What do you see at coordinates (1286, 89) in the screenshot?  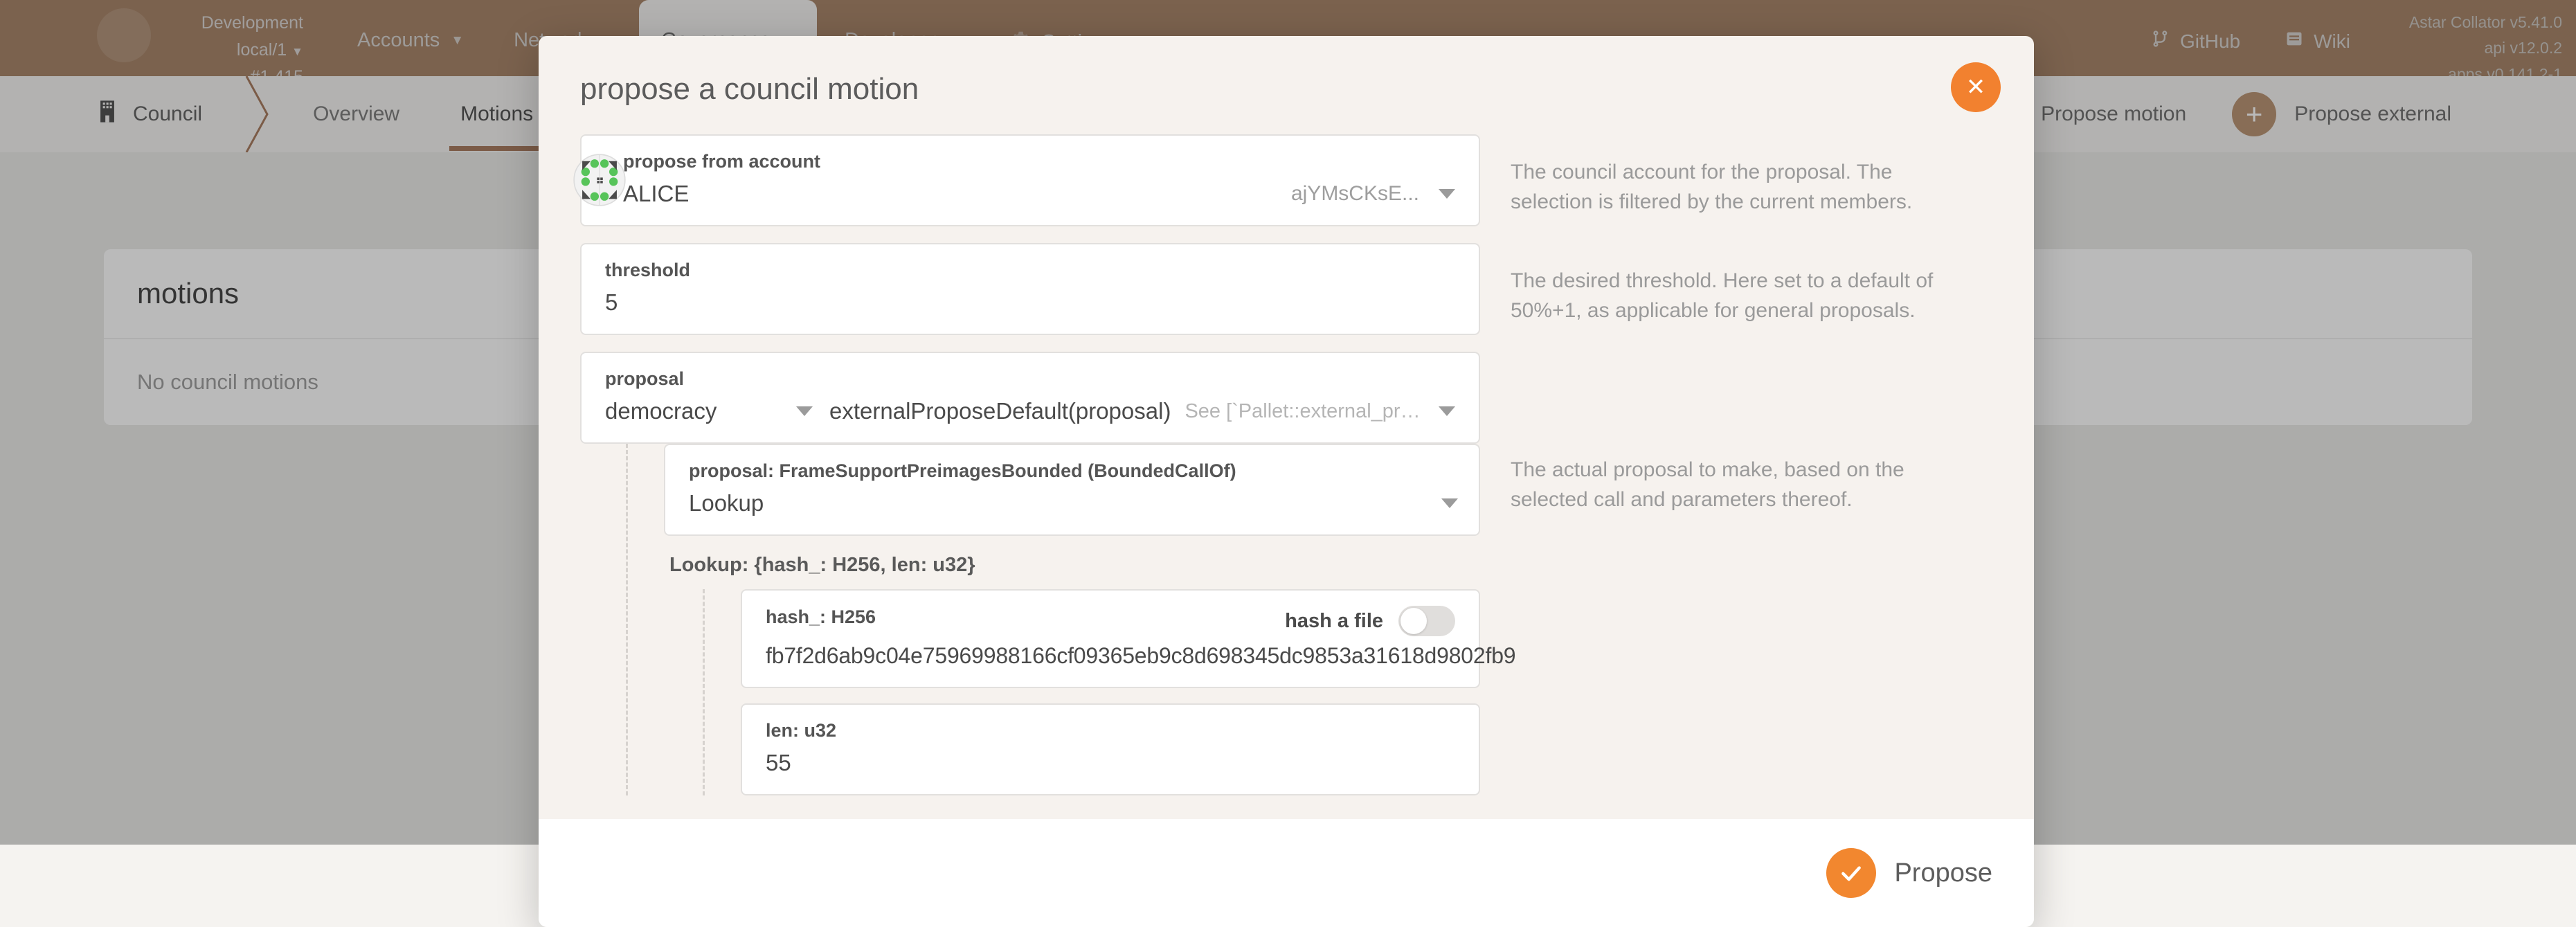 I see `modal-title: propose a council motion` at bounding box center [1286, 89].